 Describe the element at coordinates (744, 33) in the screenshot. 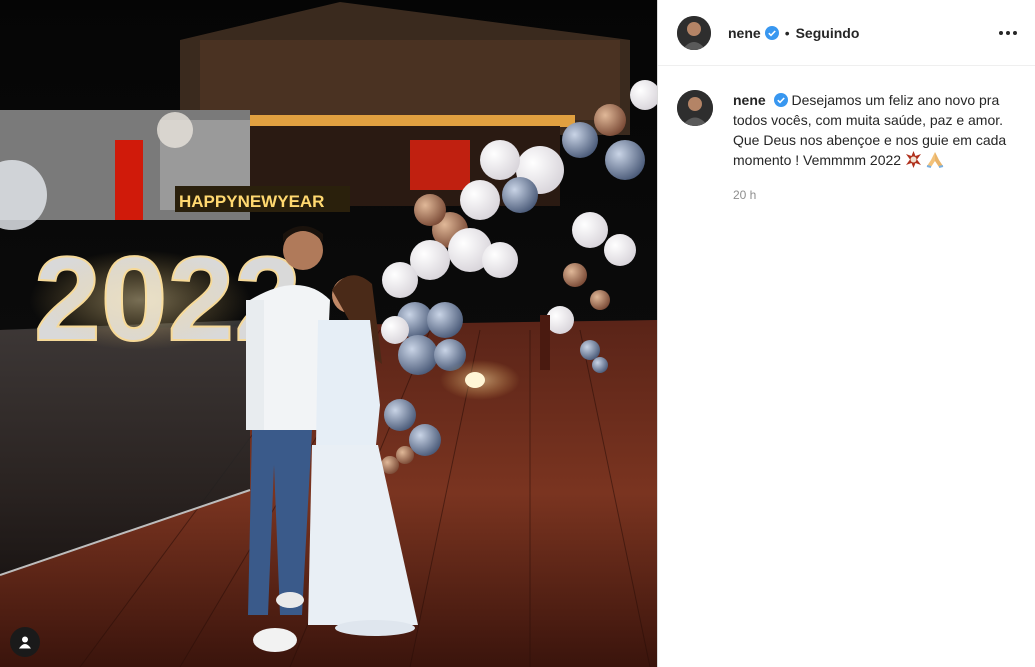

I see `username-link: nene` at that location.